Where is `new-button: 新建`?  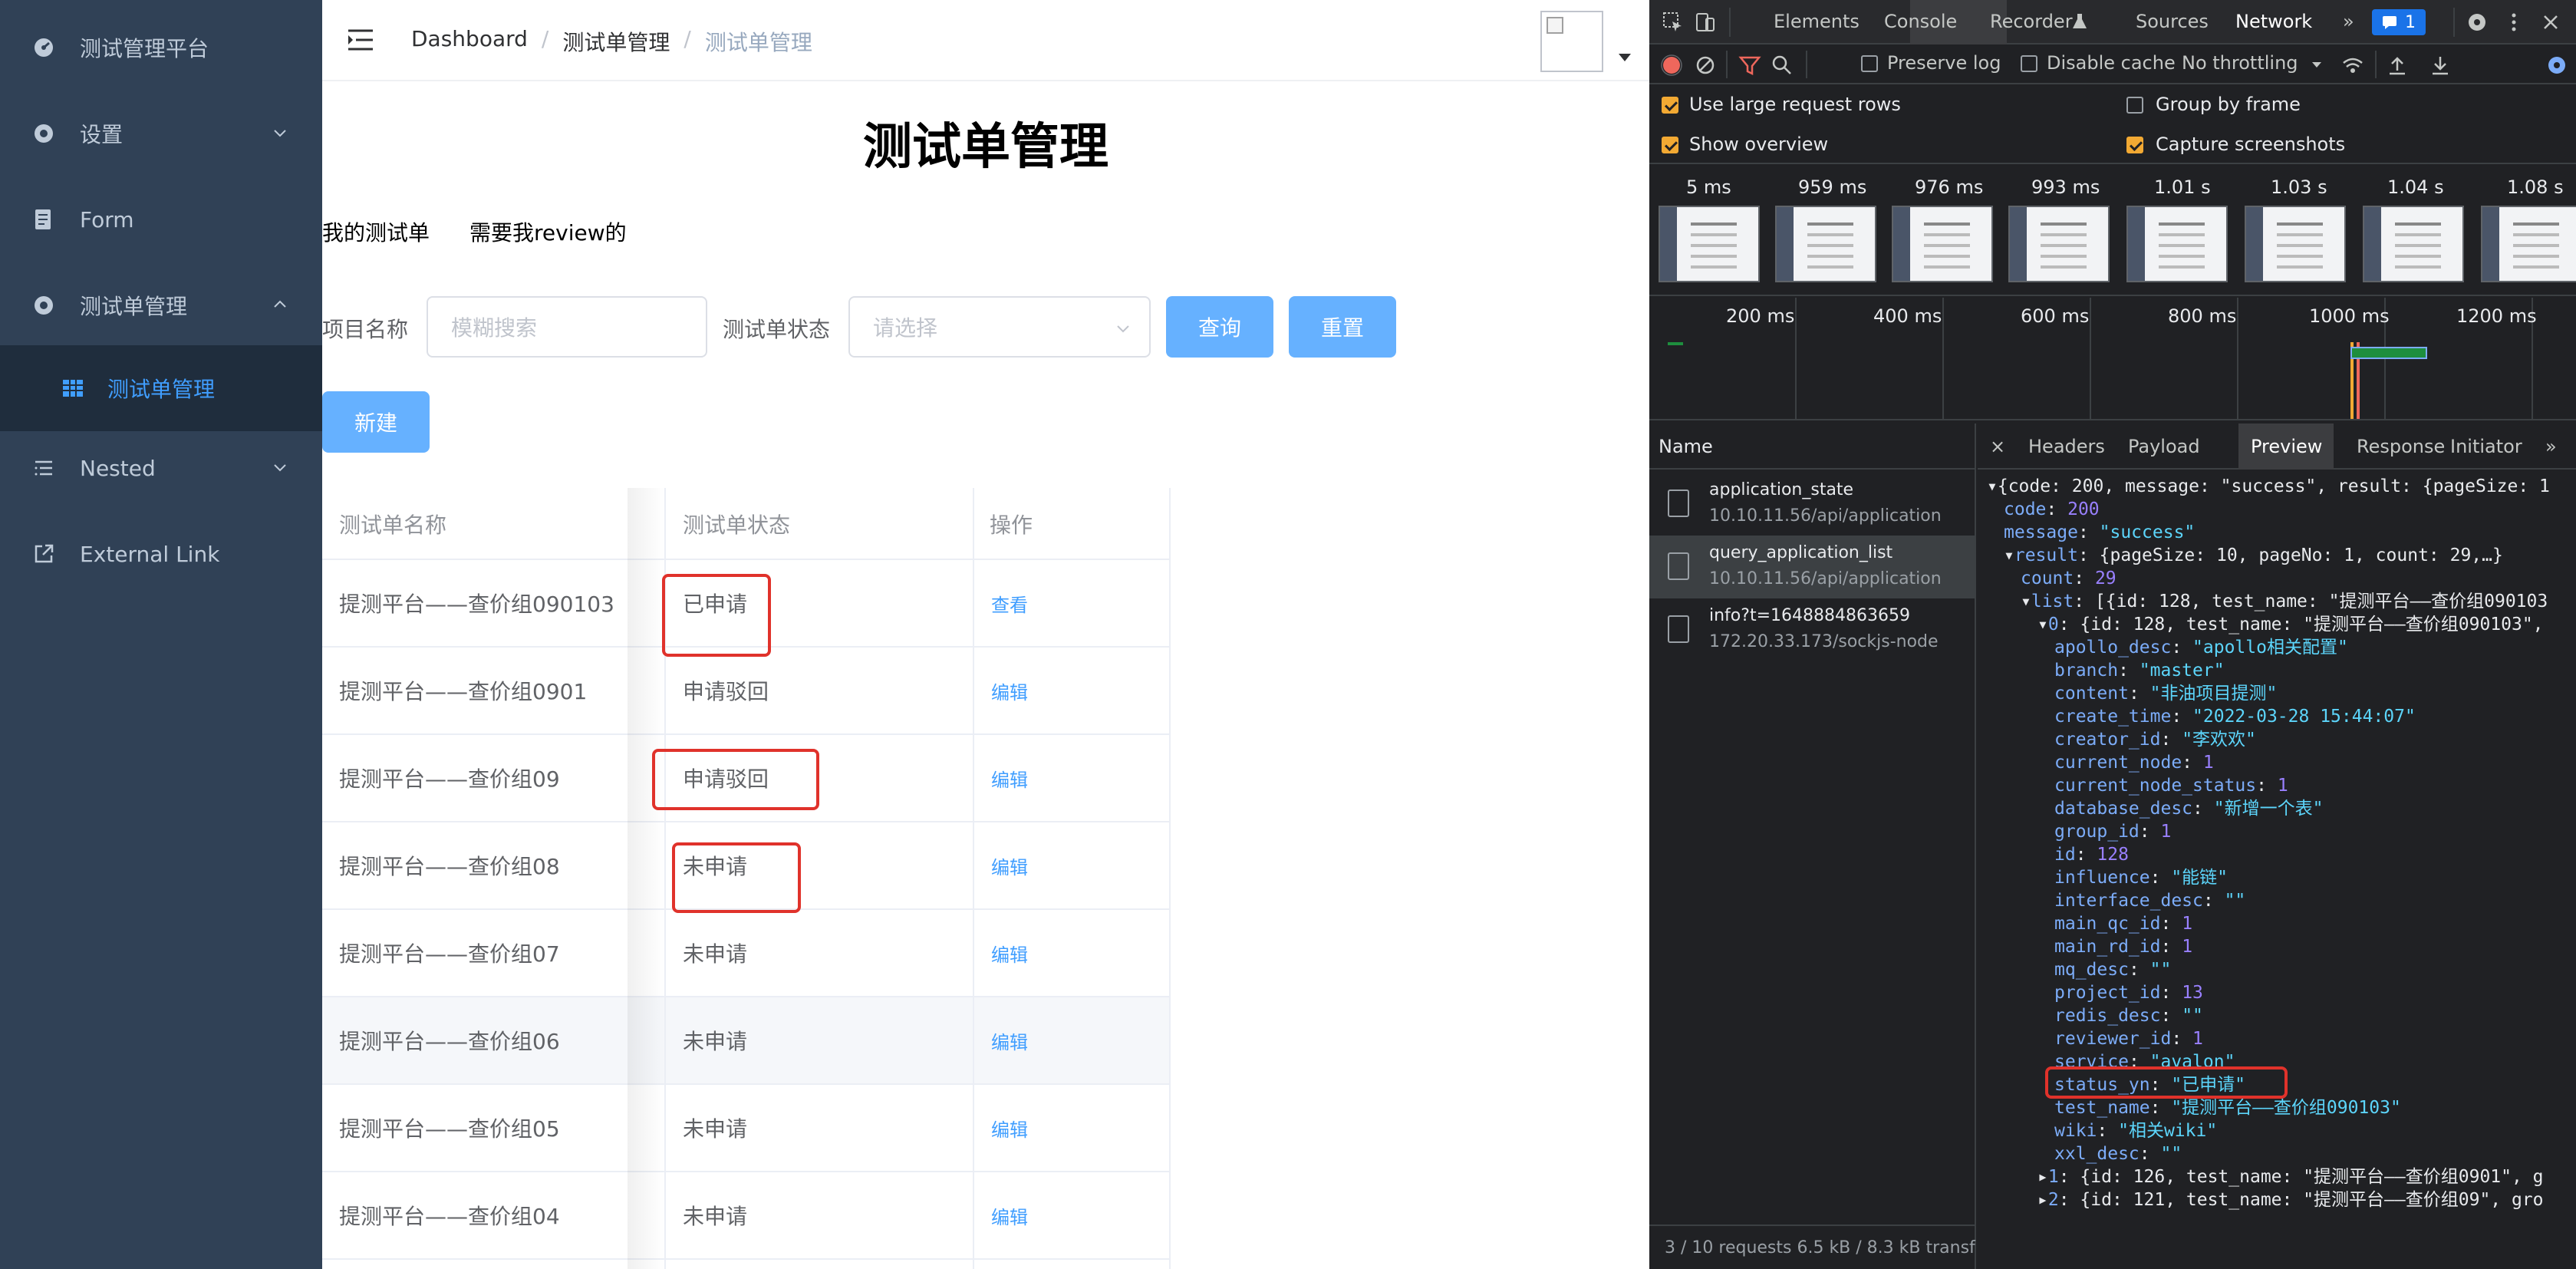 new-button: 新建 is located at coordinates (376, 422).